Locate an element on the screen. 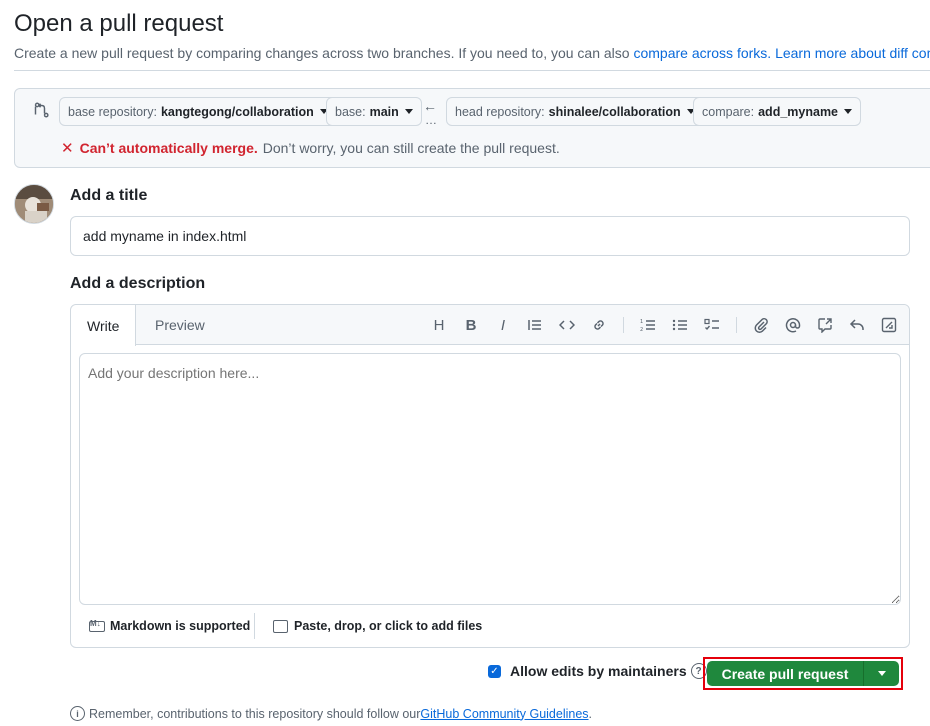  bold-icon: B is located at coordinates (471, 325).